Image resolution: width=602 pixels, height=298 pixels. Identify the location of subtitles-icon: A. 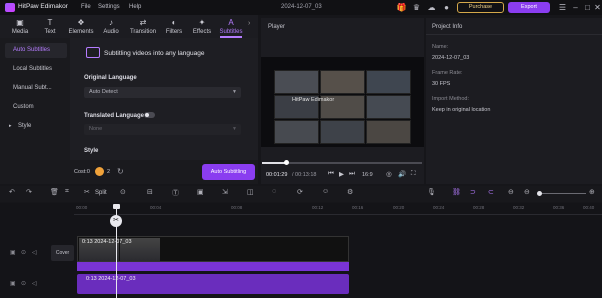
(231, 22).